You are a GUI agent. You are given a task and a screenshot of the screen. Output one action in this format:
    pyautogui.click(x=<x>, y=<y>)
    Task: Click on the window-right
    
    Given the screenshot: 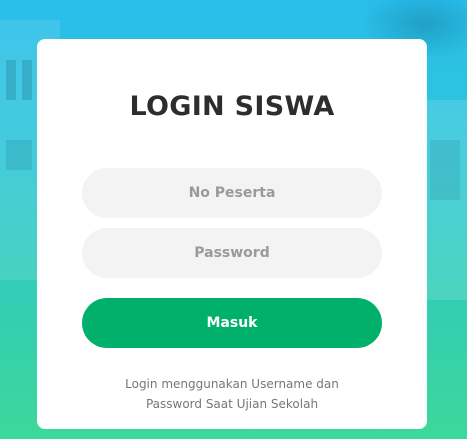 What is the action you would take?
    pyautogui.click(x=445, y=170)
    